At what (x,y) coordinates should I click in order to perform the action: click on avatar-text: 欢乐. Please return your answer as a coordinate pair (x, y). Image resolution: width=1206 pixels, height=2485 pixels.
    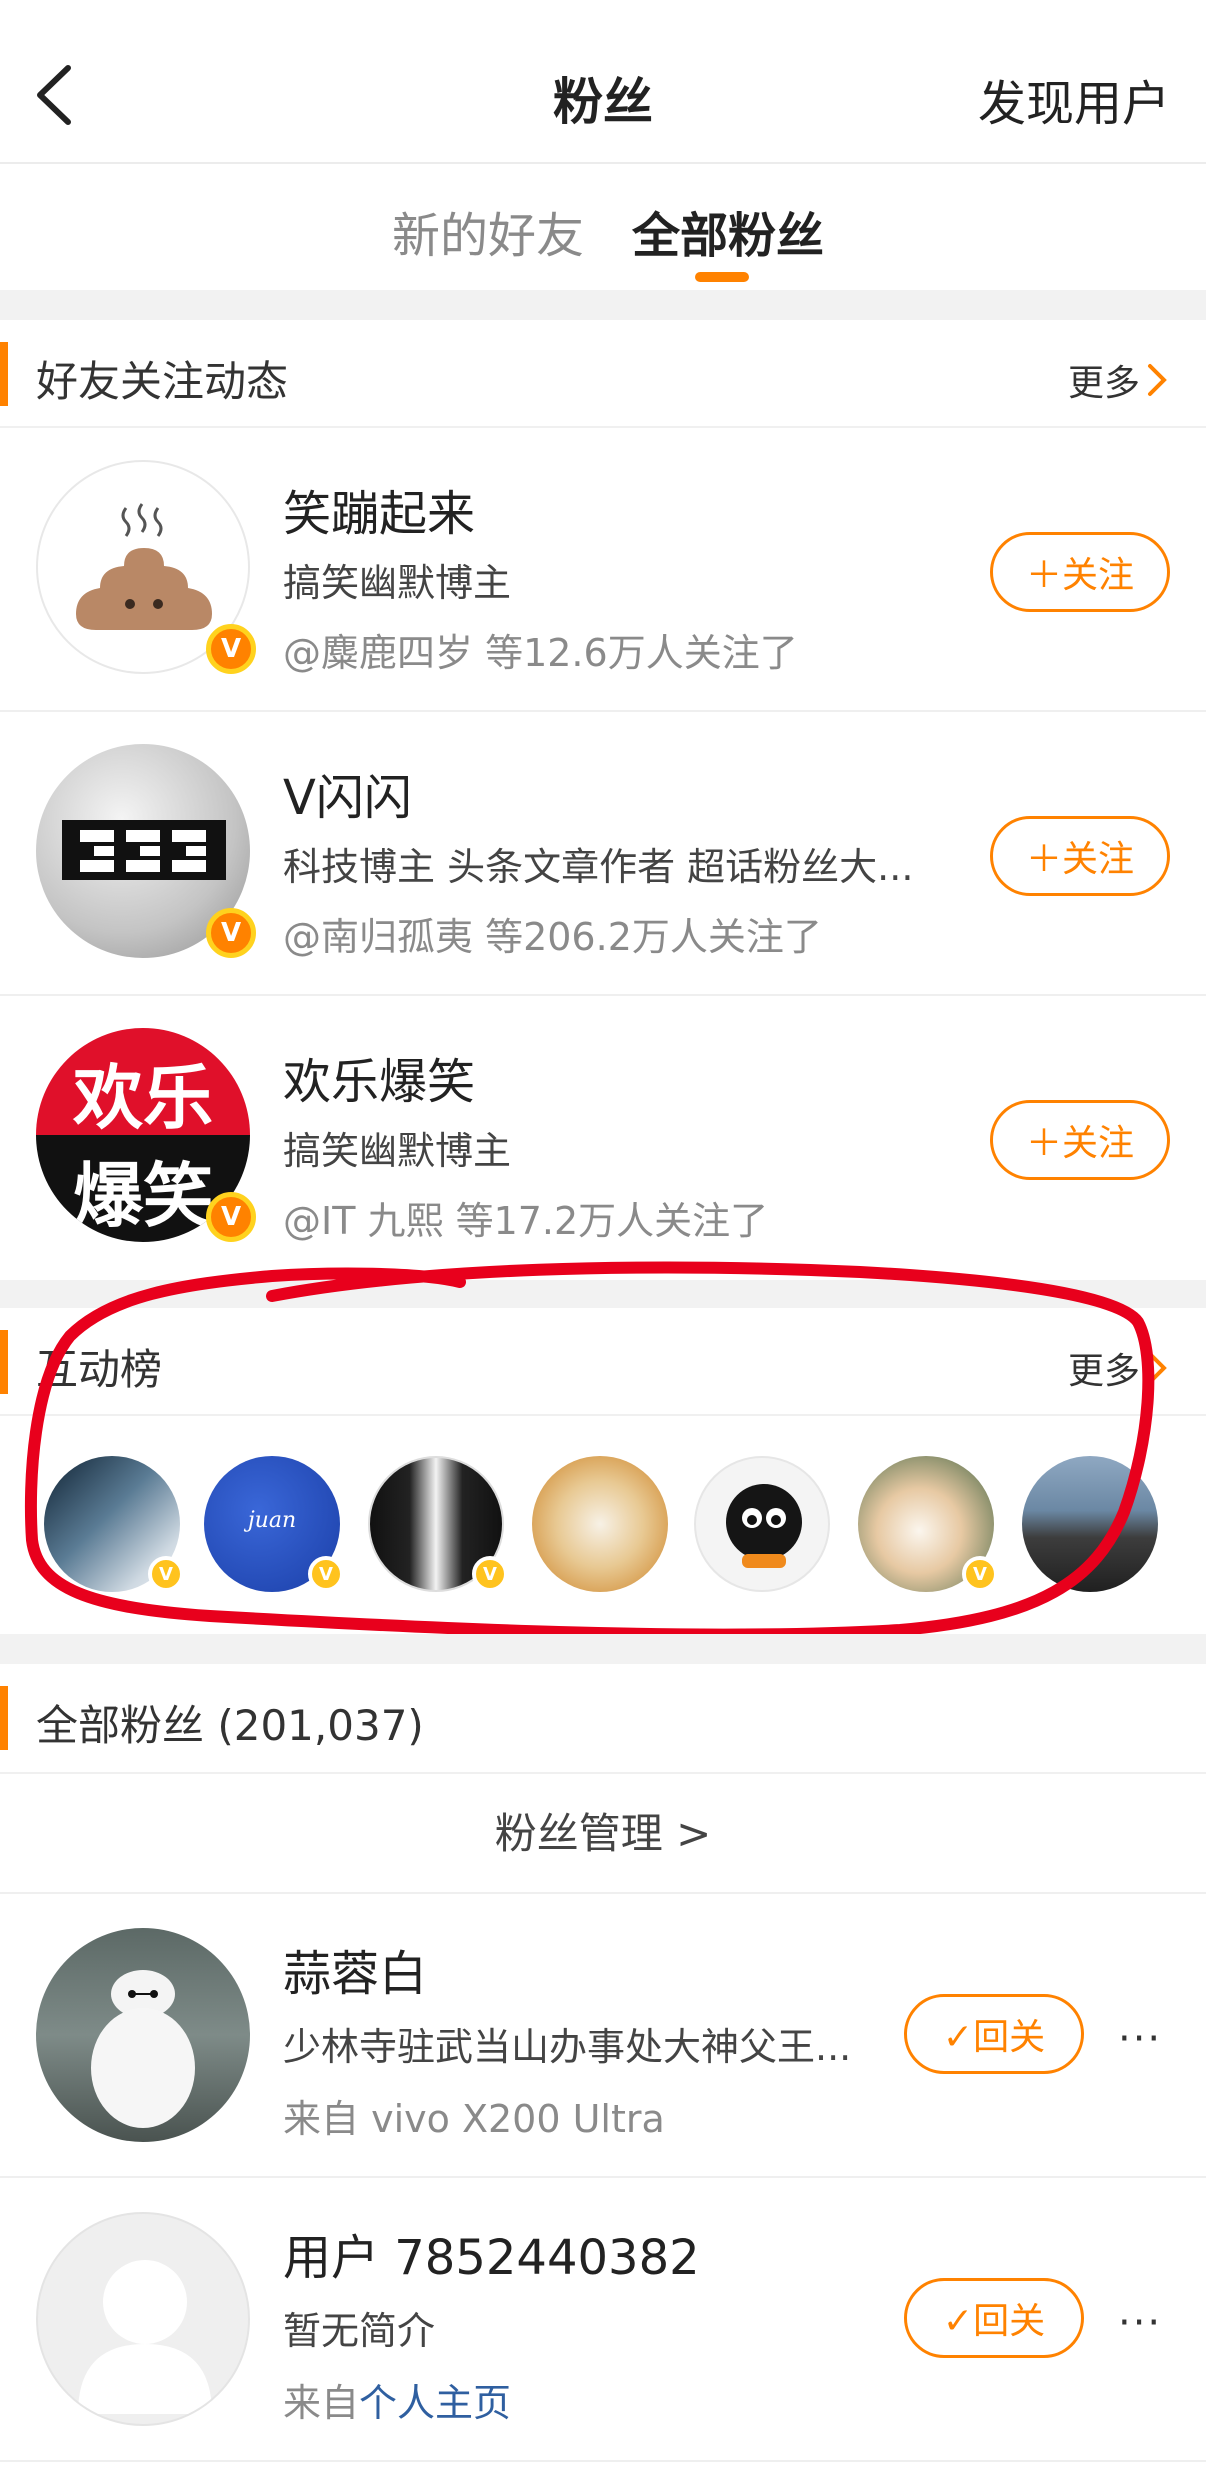
    Looking at the image, I should click on (143, 1098).